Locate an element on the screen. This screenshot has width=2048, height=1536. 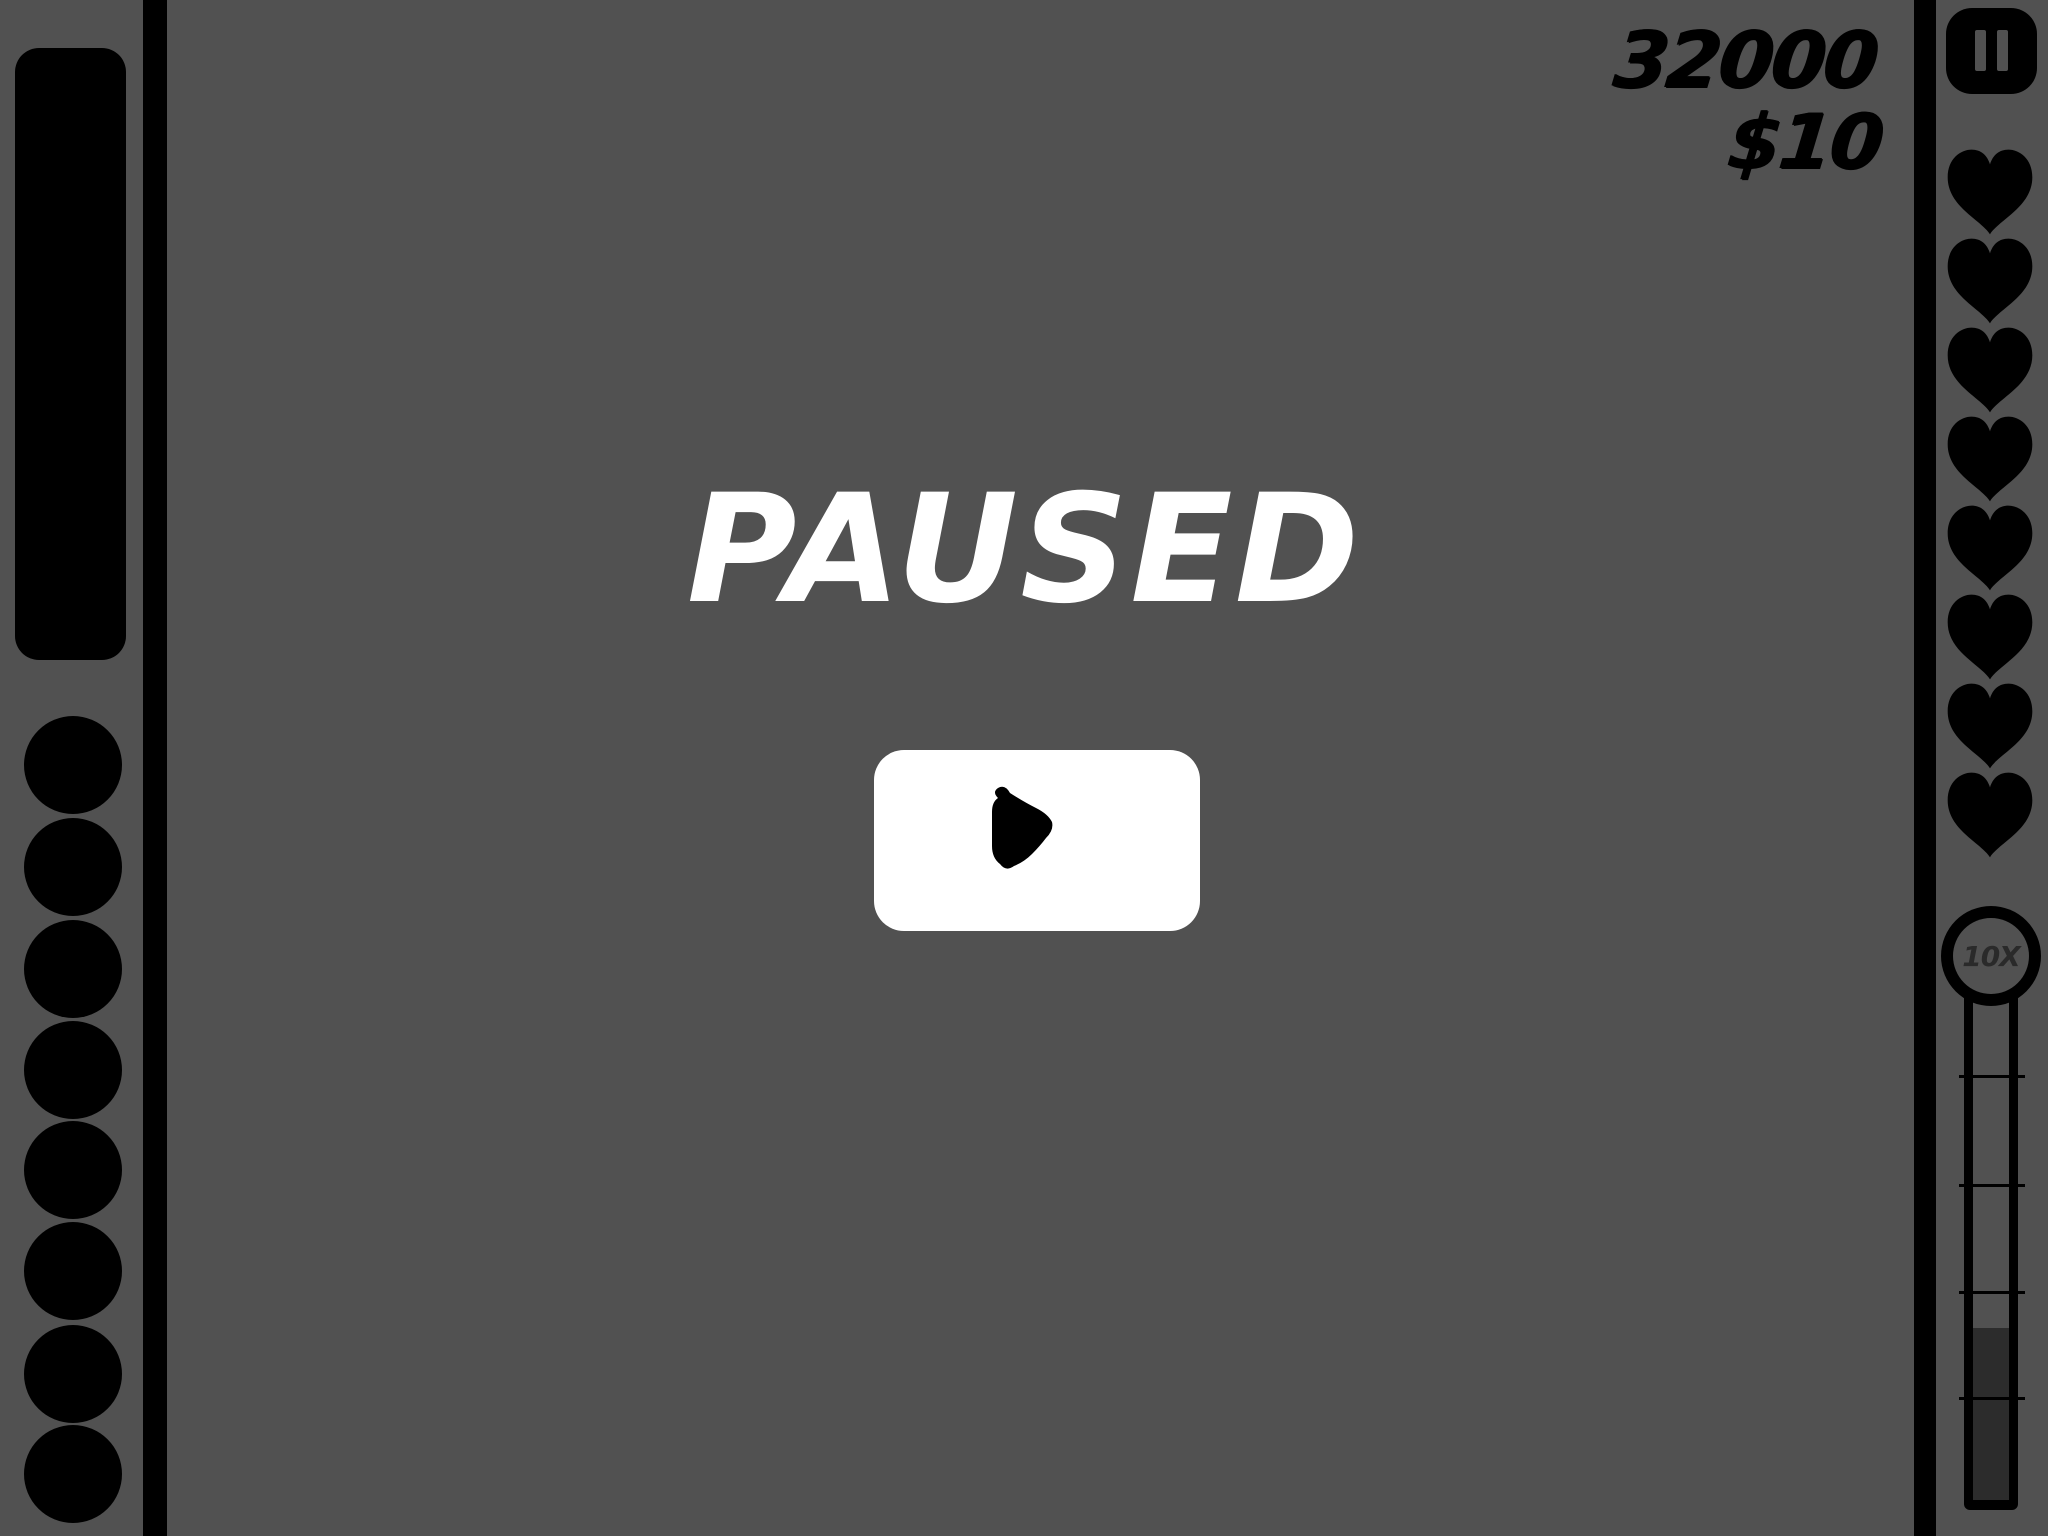
resume-button is located at coordinates (1037, 840).